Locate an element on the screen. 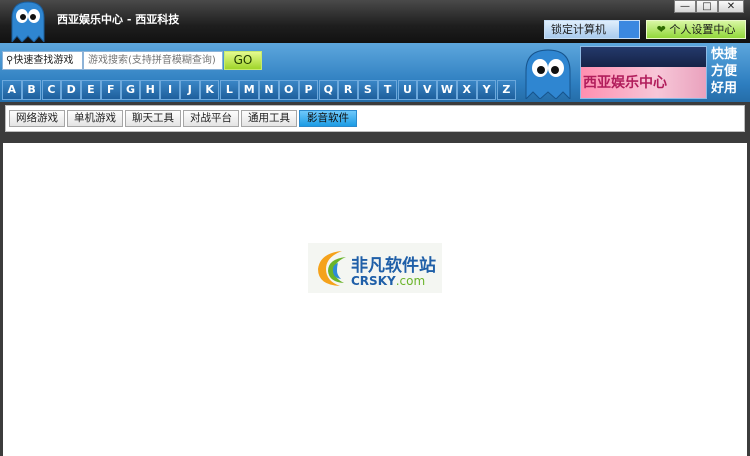 The height and width of the screenshot is (456, 750). personal-settings-button: ❤ 个人设置中心 is located at coordinates (696, 29).